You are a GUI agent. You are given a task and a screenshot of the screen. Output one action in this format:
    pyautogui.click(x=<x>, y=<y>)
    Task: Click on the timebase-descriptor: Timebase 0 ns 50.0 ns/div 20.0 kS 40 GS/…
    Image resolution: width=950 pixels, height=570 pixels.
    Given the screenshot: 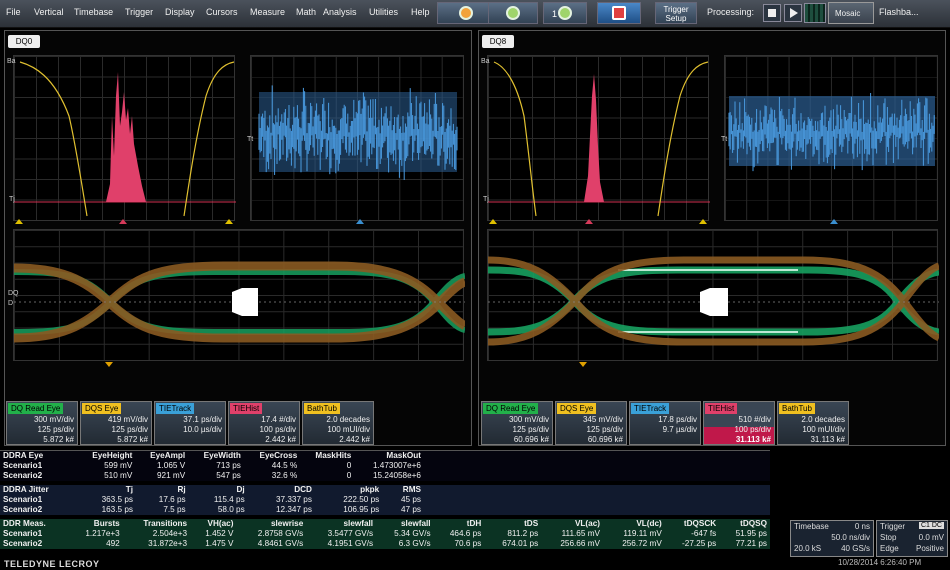 What is the action you would take?
    pyautogui.click(x=832, y=538)
    